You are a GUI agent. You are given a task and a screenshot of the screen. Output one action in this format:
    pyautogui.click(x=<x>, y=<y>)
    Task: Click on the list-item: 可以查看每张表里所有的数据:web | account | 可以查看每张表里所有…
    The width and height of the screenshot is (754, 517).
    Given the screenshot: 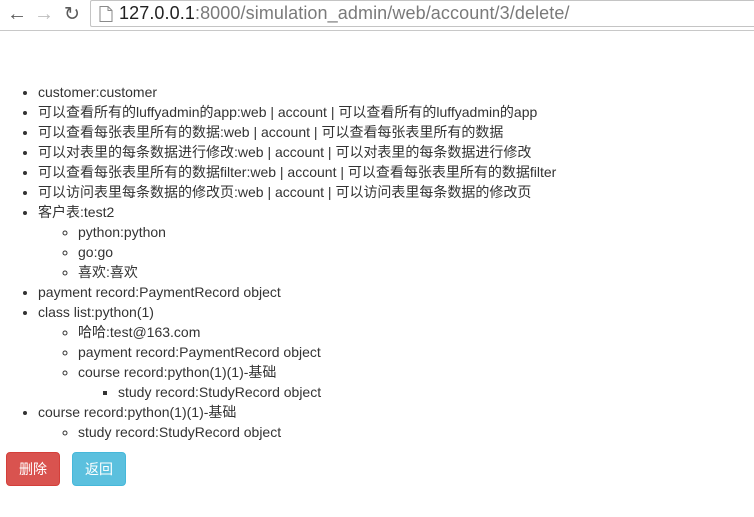 What is the action you would take?
    pyautogui.click(x=396, y=132)
    